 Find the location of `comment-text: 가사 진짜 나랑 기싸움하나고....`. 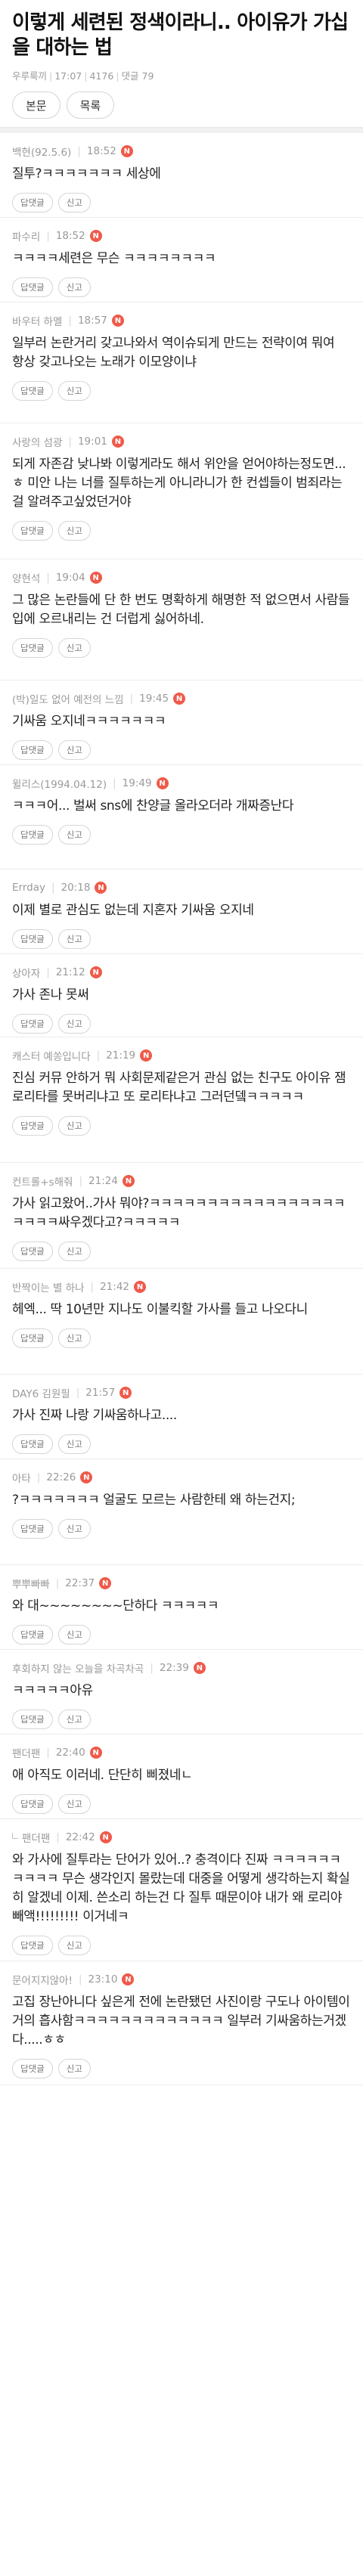

comment-text: 가사 진짜 나랑 기싸움하나고.... is located at coordinates (94, 1415).